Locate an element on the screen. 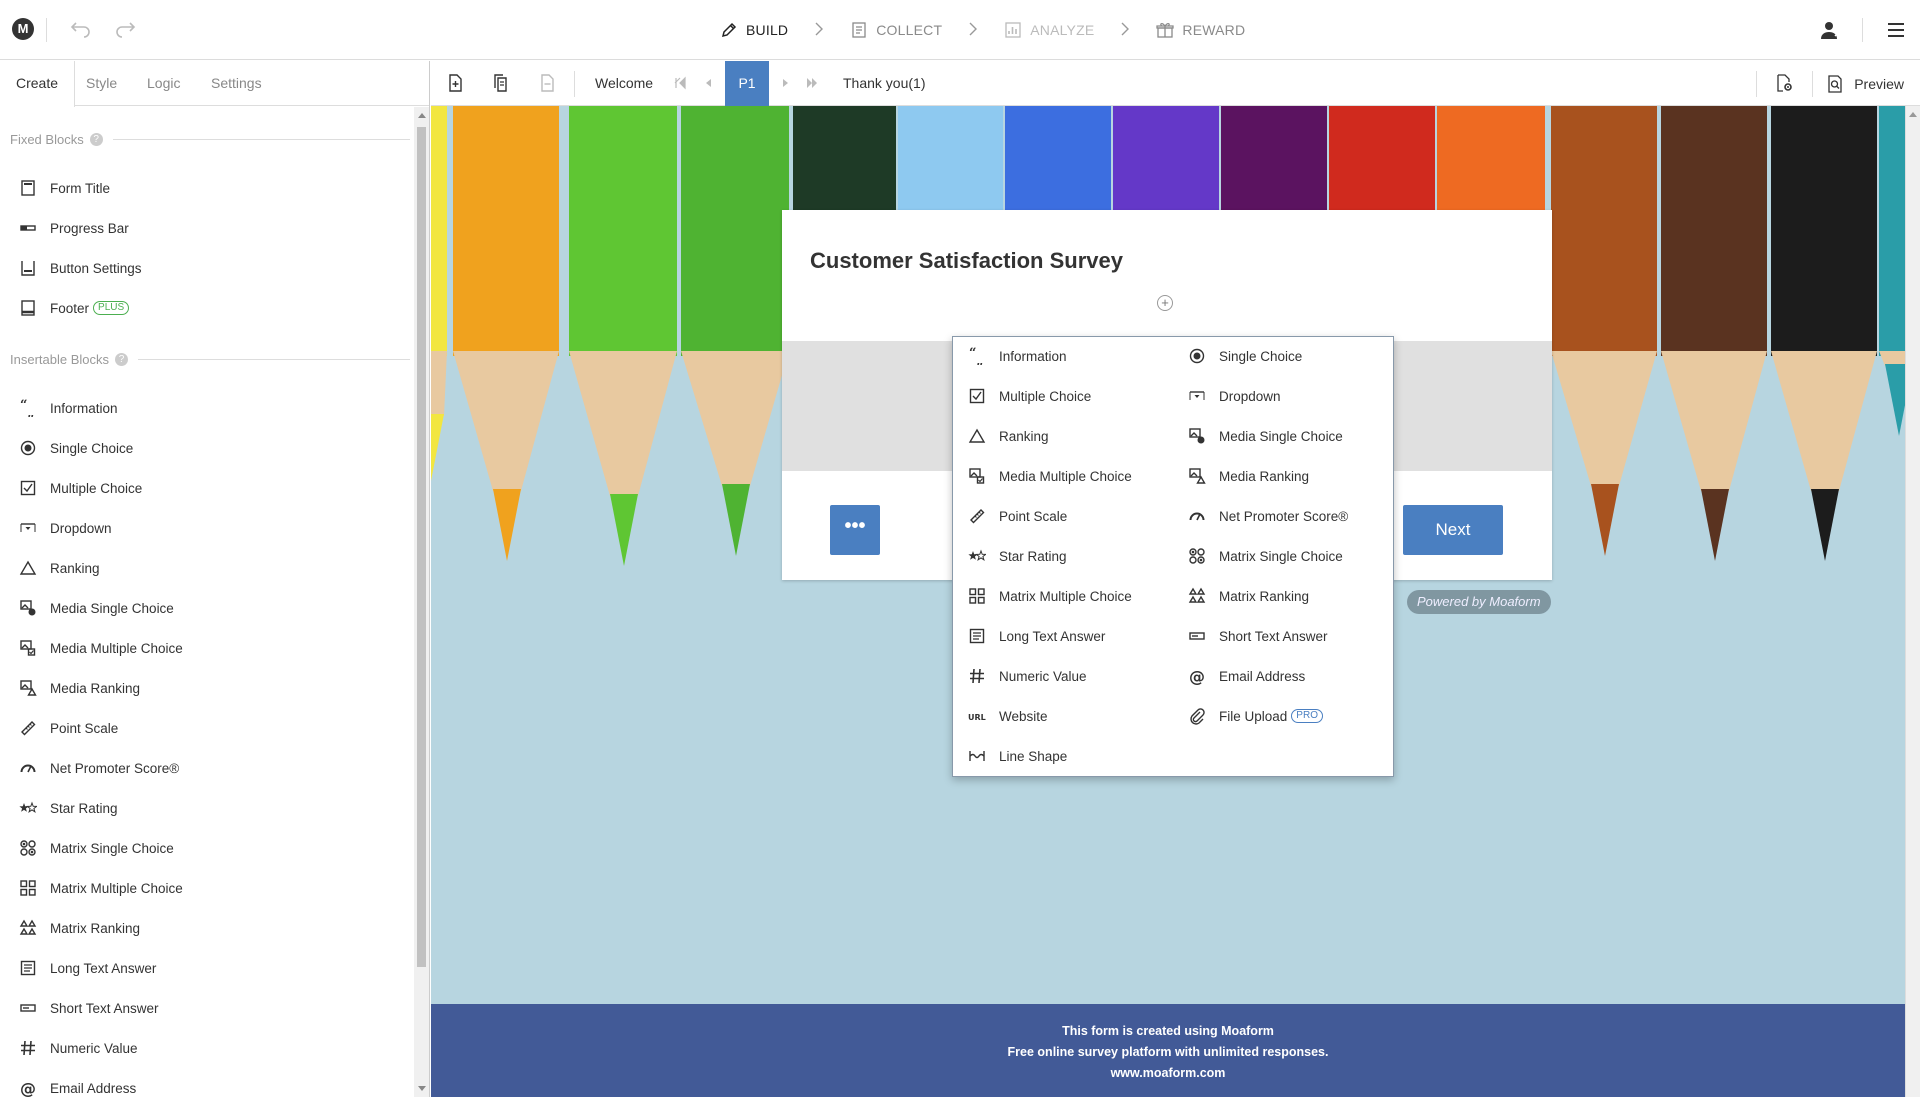 This screenshot has height=1097, width=1920. menu-item-label: Single Choice is located at coordinates (1261, 356).